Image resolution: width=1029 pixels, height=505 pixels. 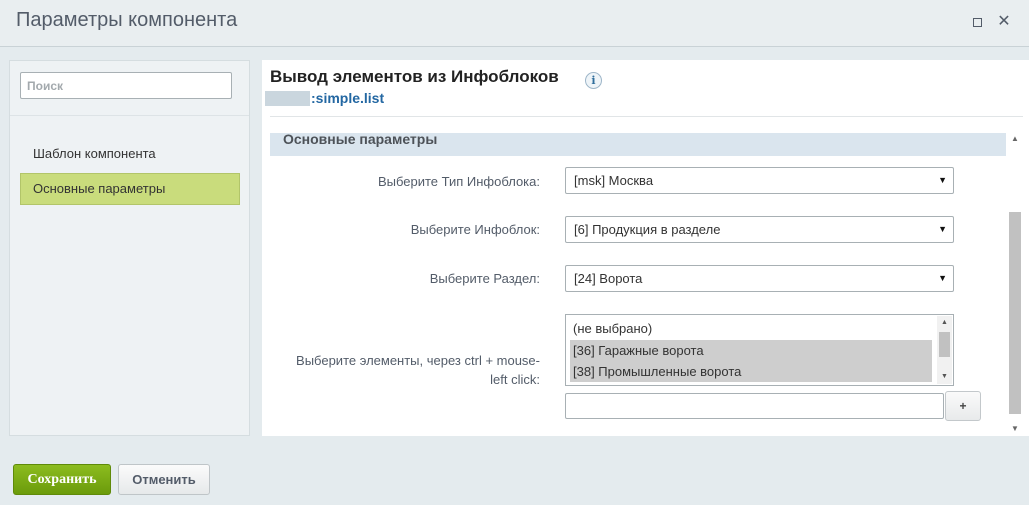 What do you see at coordinates (458, 181) in the screenshot?
I see `iblock-type-label: Выберите Тип Инфоблока:` at bounding box center [458, 181].